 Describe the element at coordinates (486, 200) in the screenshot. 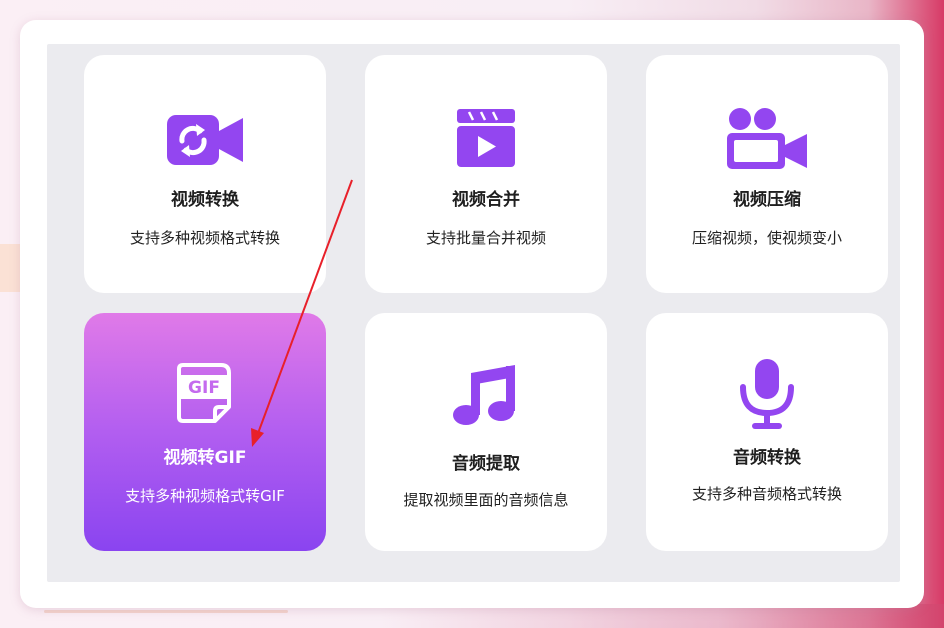

I see `card-title: 视频合并` at that location.